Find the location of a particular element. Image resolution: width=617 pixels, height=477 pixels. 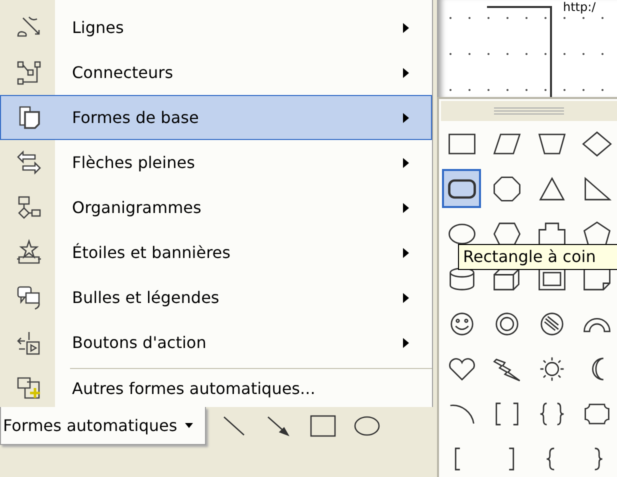

rectangle-icon is located at coordinates (323, 426).